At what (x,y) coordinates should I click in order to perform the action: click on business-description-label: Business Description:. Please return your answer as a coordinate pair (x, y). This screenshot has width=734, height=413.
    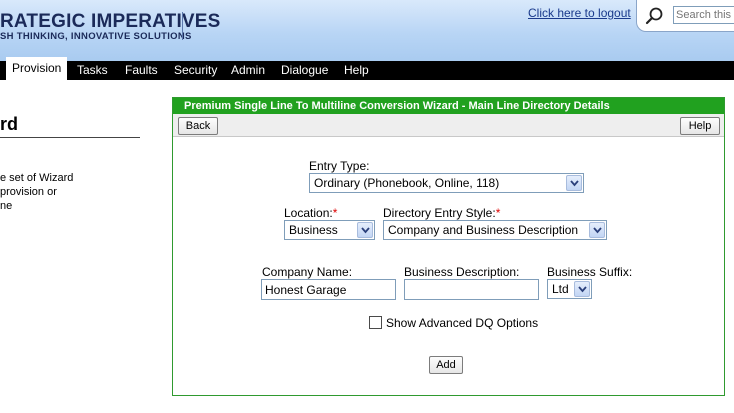
    Looking at the image, I should click on (462, 272).